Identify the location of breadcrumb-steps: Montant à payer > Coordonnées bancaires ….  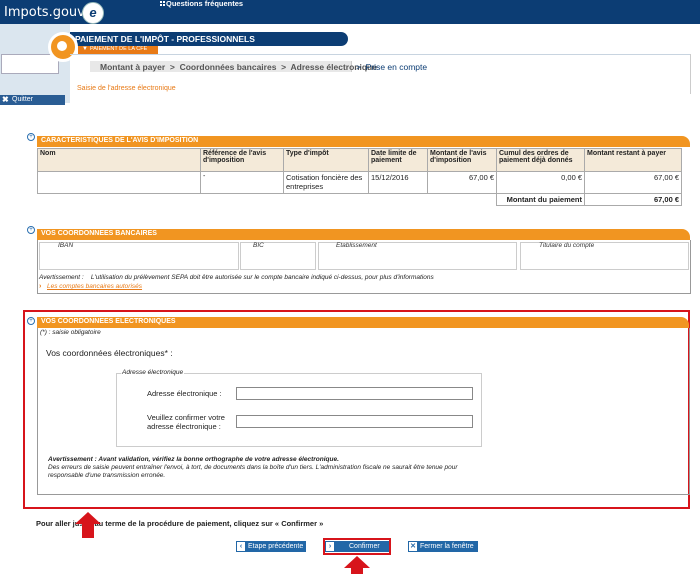
(238, 67).